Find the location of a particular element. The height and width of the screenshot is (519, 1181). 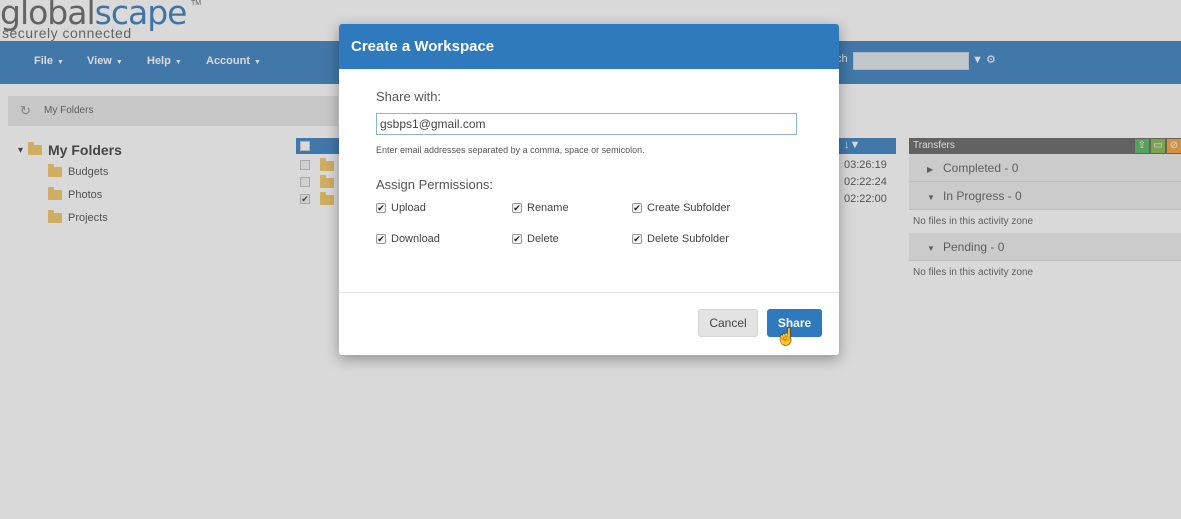

permission-delete-subfolder: ✔ Delete Subfolder is located at coordinates (680, 239).